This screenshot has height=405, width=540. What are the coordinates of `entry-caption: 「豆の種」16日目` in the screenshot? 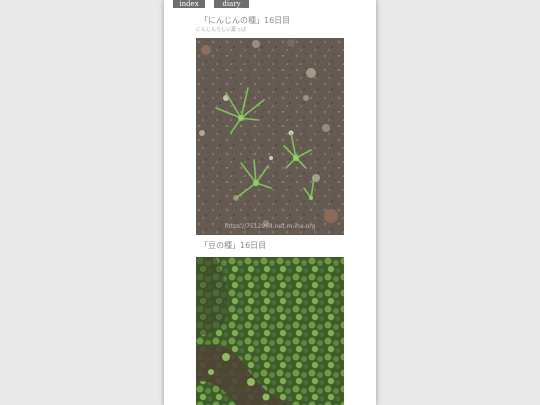 It's located at (233, 245).